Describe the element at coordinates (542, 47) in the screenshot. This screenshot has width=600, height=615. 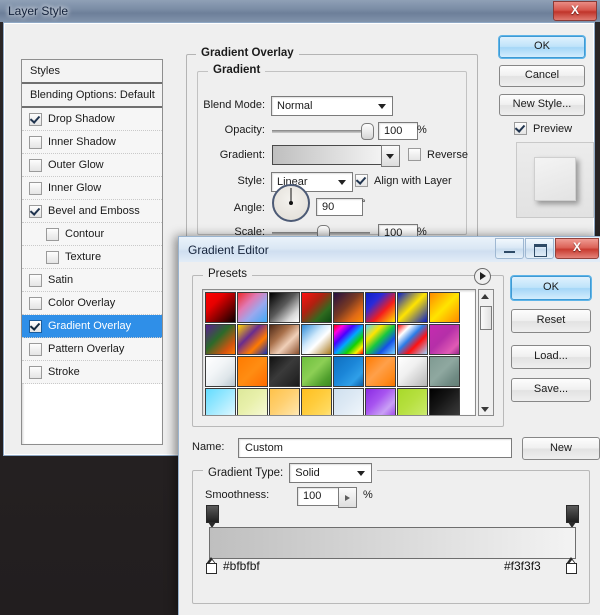
I see `ok-button: OK` at that location.